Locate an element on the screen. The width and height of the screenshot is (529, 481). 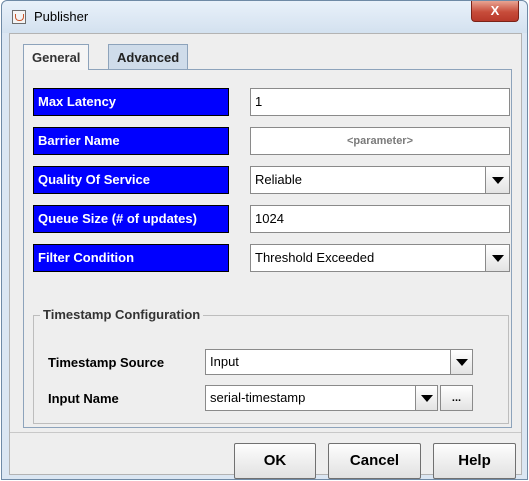
timestamp-source-dropdown-button is located at coordinates (461, 362).